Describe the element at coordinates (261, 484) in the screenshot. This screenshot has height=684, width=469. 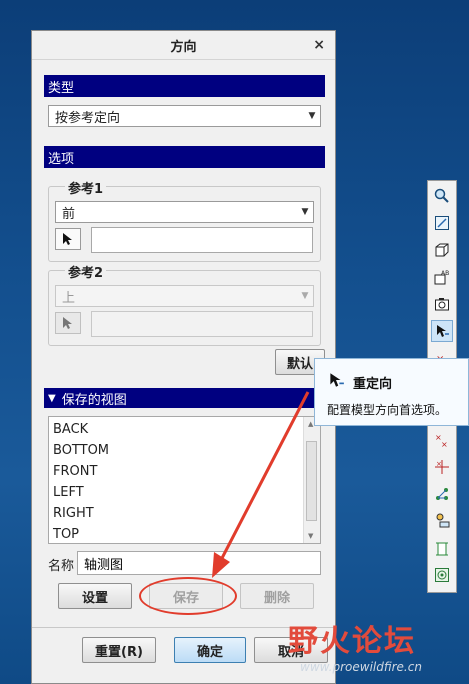
I see `annotation-arrow` at that location.